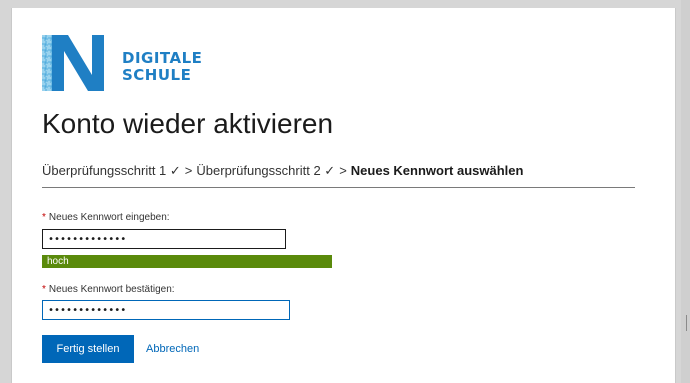 Image resolution: width=690 pixels, height=383 pixels. Describe the element at coordinates (266, 170) in the screenshot. I see `breadcrumb-step-2: Überprüfungsschritt 2 ✓` at that location.